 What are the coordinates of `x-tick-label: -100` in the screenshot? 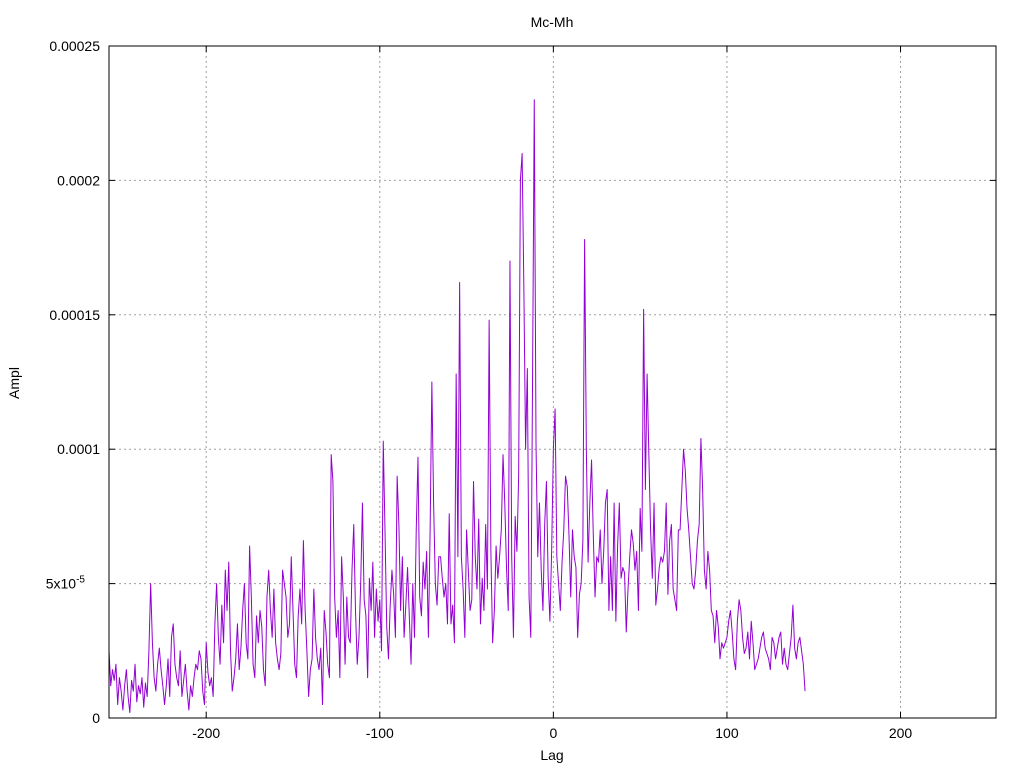 It's located at (380, 733).